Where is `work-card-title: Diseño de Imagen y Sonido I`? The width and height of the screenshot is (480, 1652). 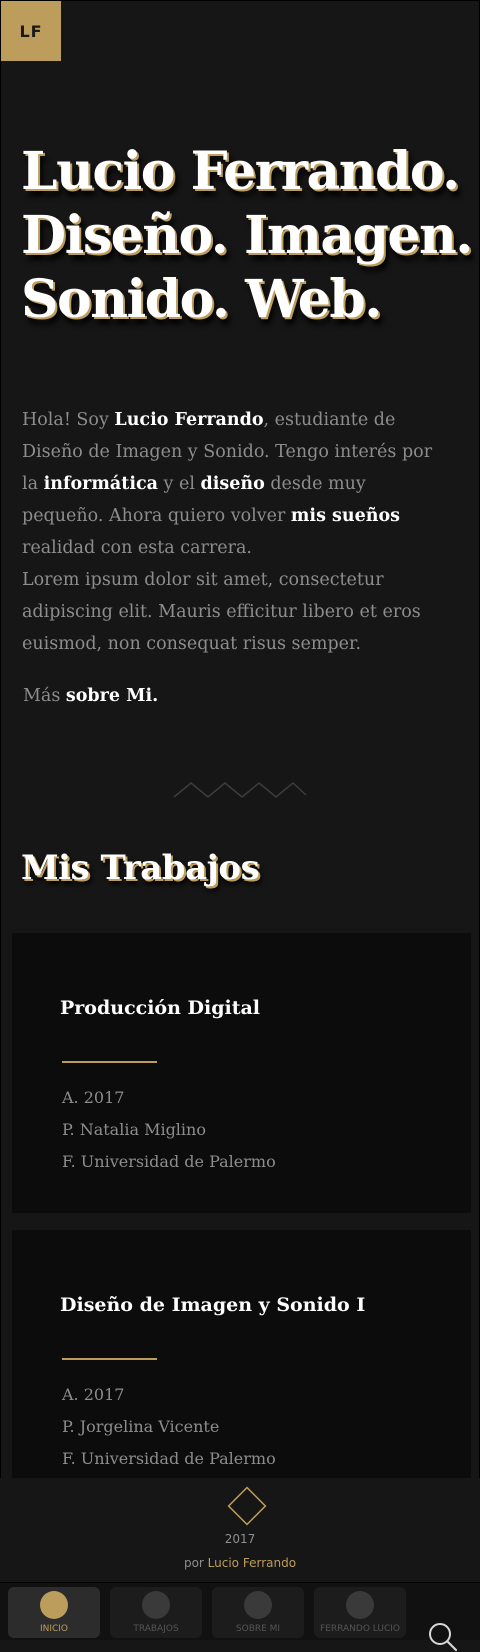 work-card-title: Diseño de Imagen y Sonido I is located at coordinates (213, 1305).